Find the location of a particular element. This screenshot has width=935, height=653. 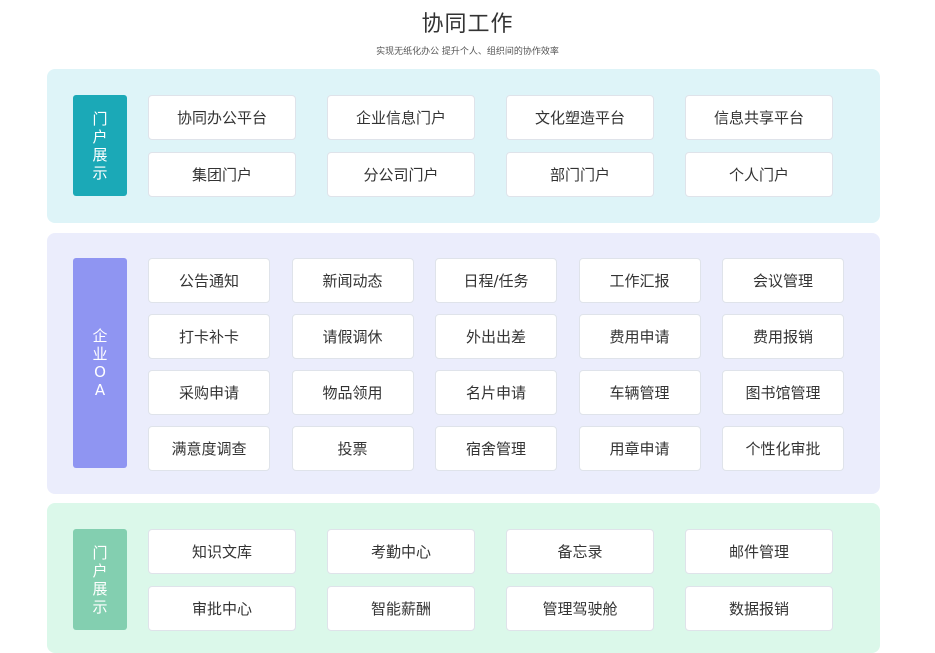

module-item: 费用报销 is located at coordinates (783, 336).